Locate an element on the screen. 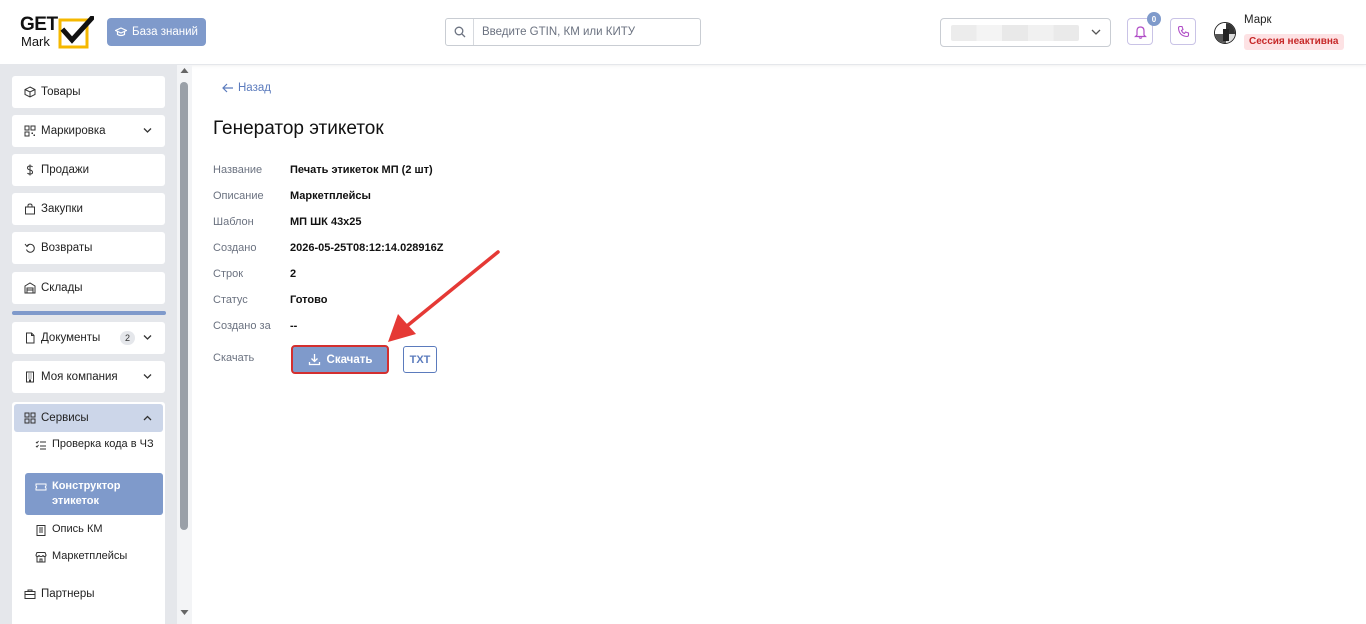  sidebar-item-label: Маркировка is located at coordinates (73, 131).